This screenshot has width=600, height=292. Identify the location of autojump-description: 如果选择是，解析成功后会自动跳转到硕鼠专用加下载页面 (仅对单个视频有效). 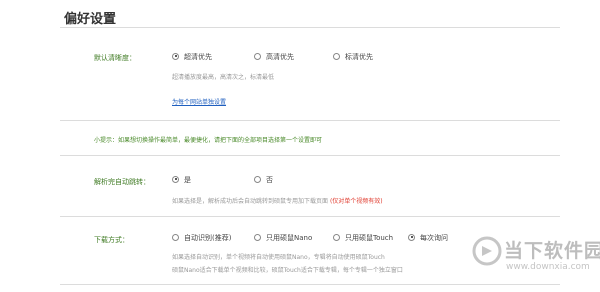
(277, 200).